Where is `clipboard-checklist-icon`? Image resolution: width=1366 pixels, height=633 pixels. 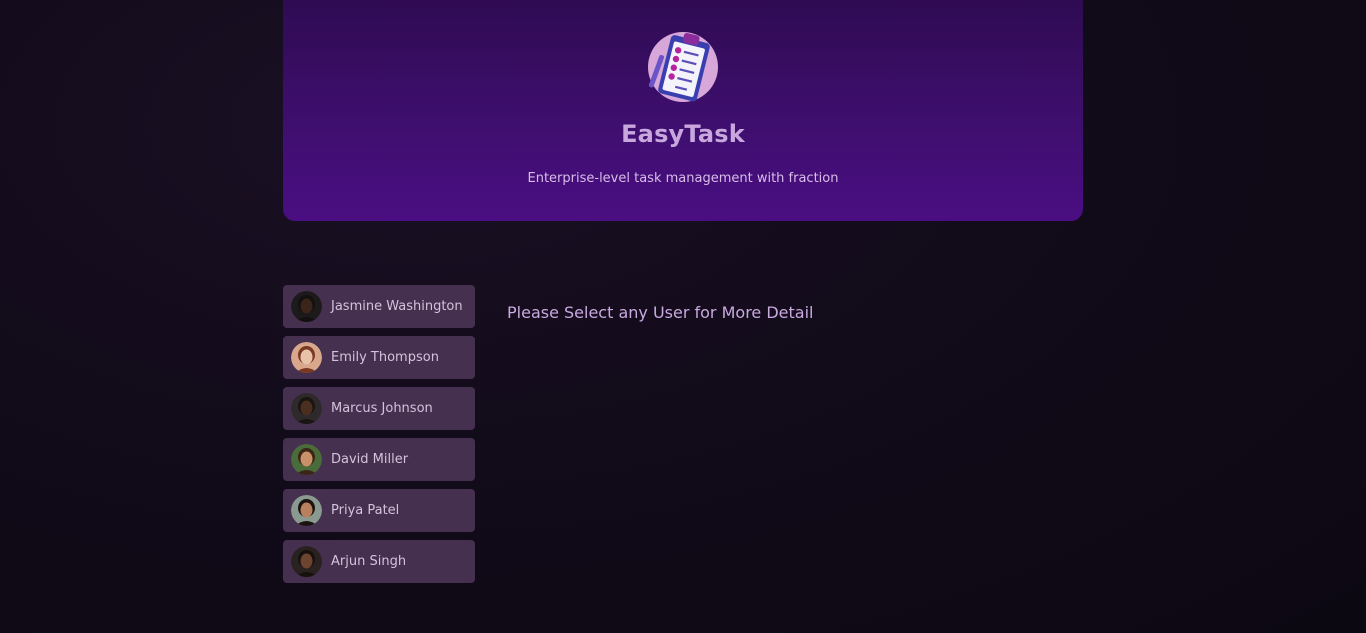 clipboard-checklist-icon is located at coordinates (683, 66).